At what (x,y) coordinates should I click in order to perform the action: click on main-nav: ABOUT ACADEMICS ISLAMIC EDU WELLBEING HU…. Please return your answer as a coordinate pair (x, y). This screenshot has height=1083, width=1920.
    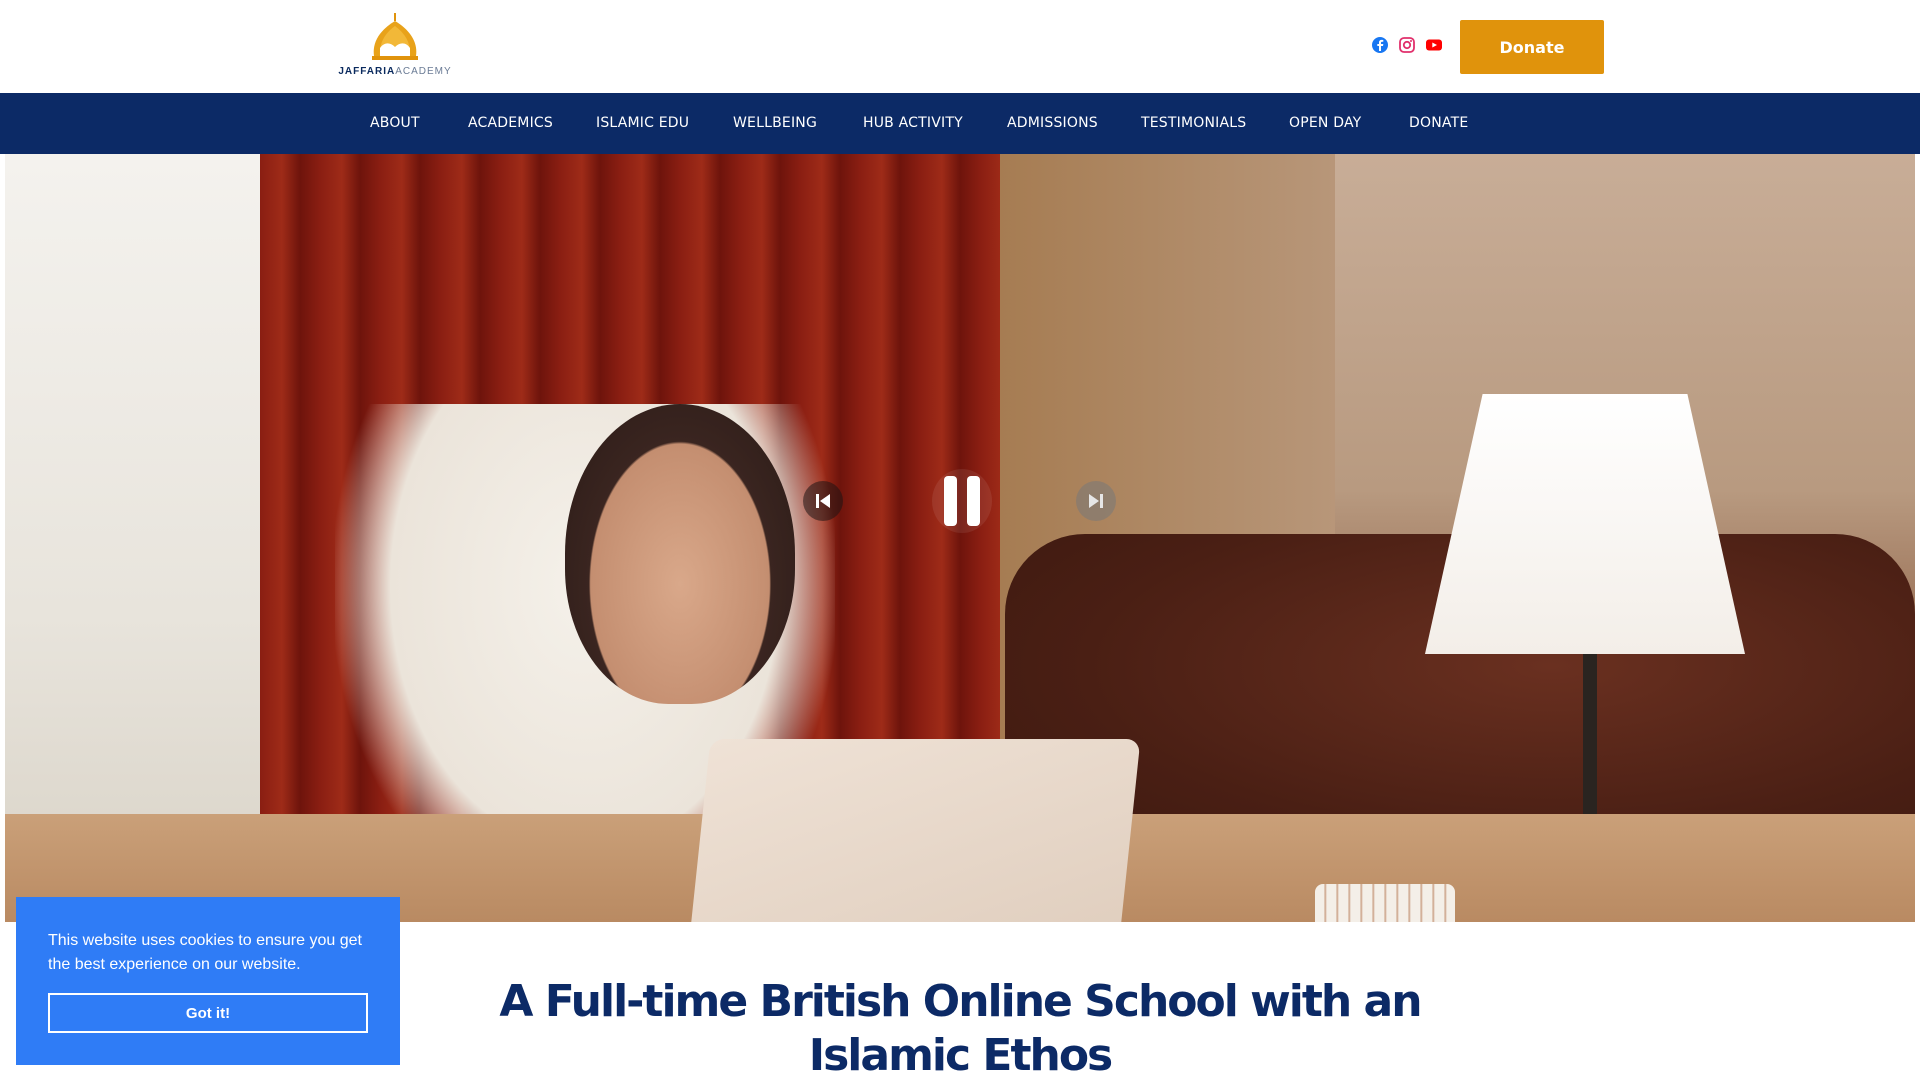
    Looking at the image, I should click on (960, 123).